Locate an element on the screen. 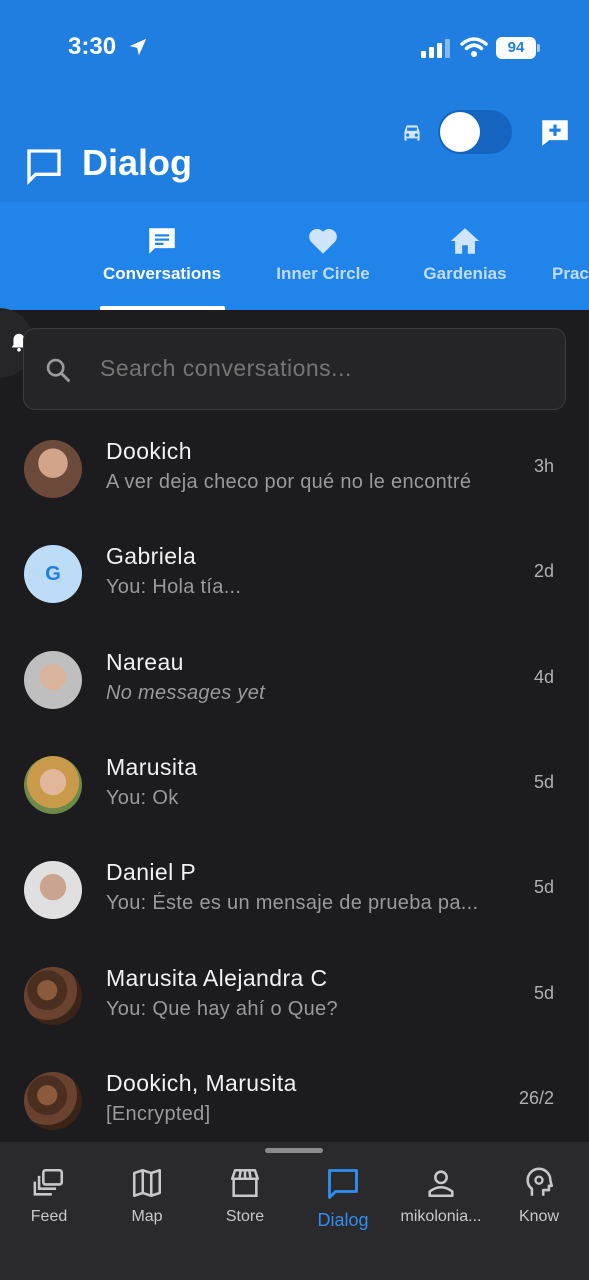 The width and height of the screenshot is (589, 1280). page-title: Dialog is located at coordinates (137, 162).